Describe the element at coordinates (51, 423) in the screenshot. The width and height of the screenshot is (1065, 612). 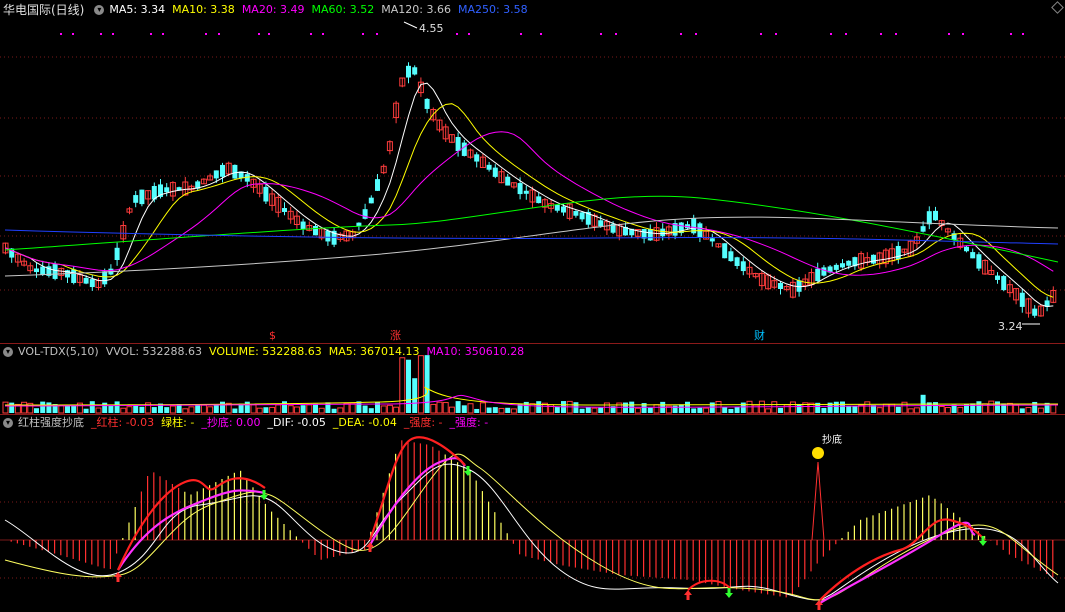
I see `indicator-title: 红柱强度抄底` at that location.